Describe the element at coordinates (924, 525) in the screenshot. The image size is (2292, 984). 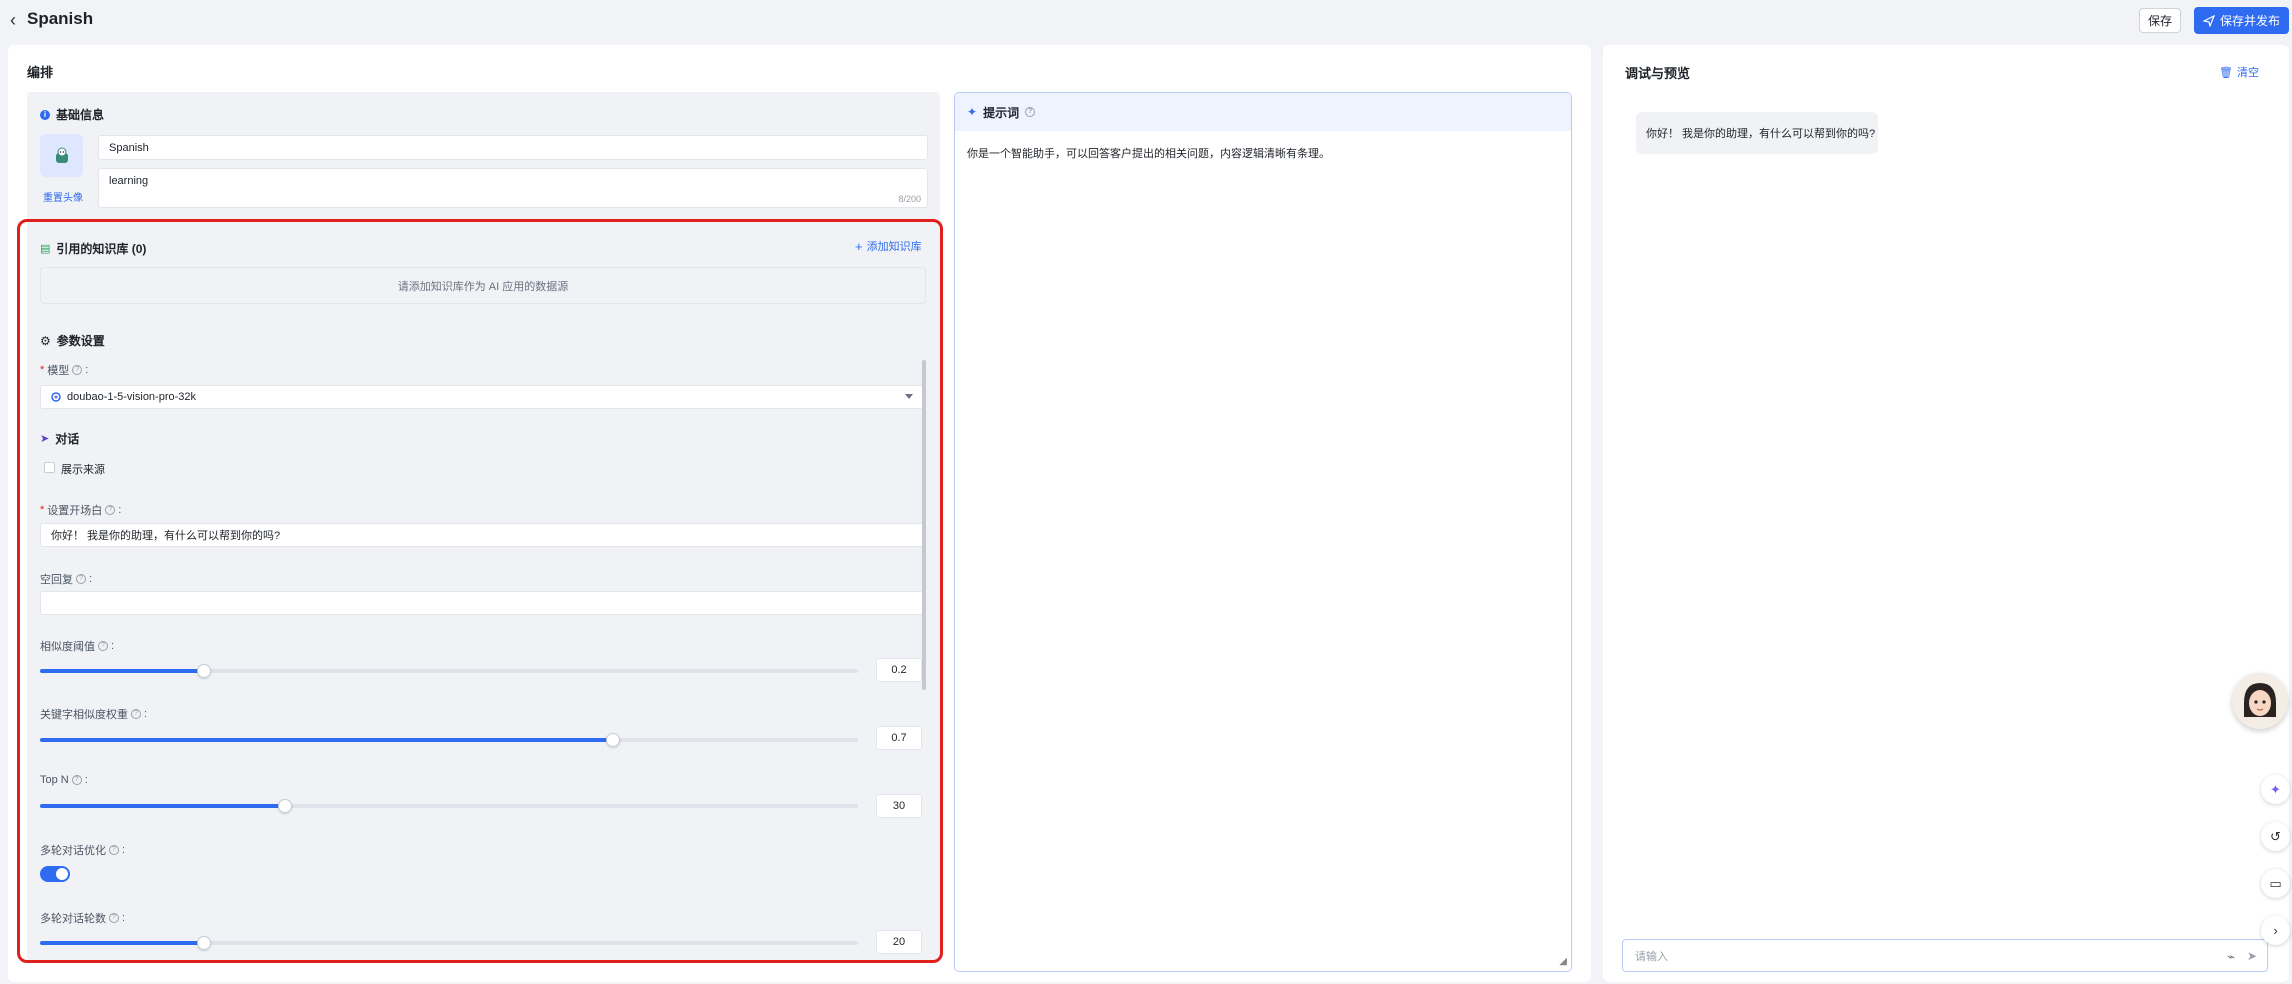
I see `config-scrollbar` at that location.